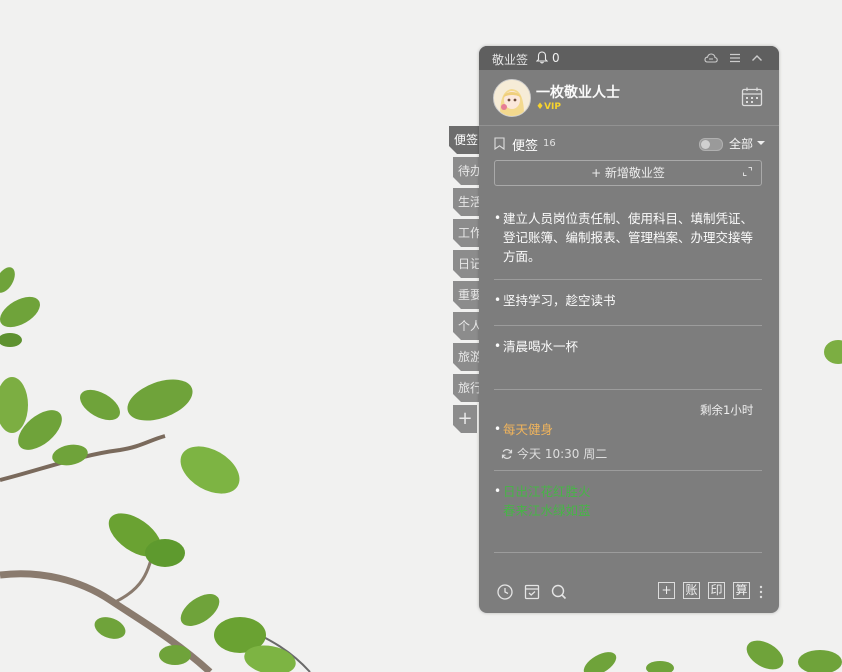 The image size is (842, 672). Describe the element at coordinates (711, 144) in the screenshot. I see `view-toggle` at that location.